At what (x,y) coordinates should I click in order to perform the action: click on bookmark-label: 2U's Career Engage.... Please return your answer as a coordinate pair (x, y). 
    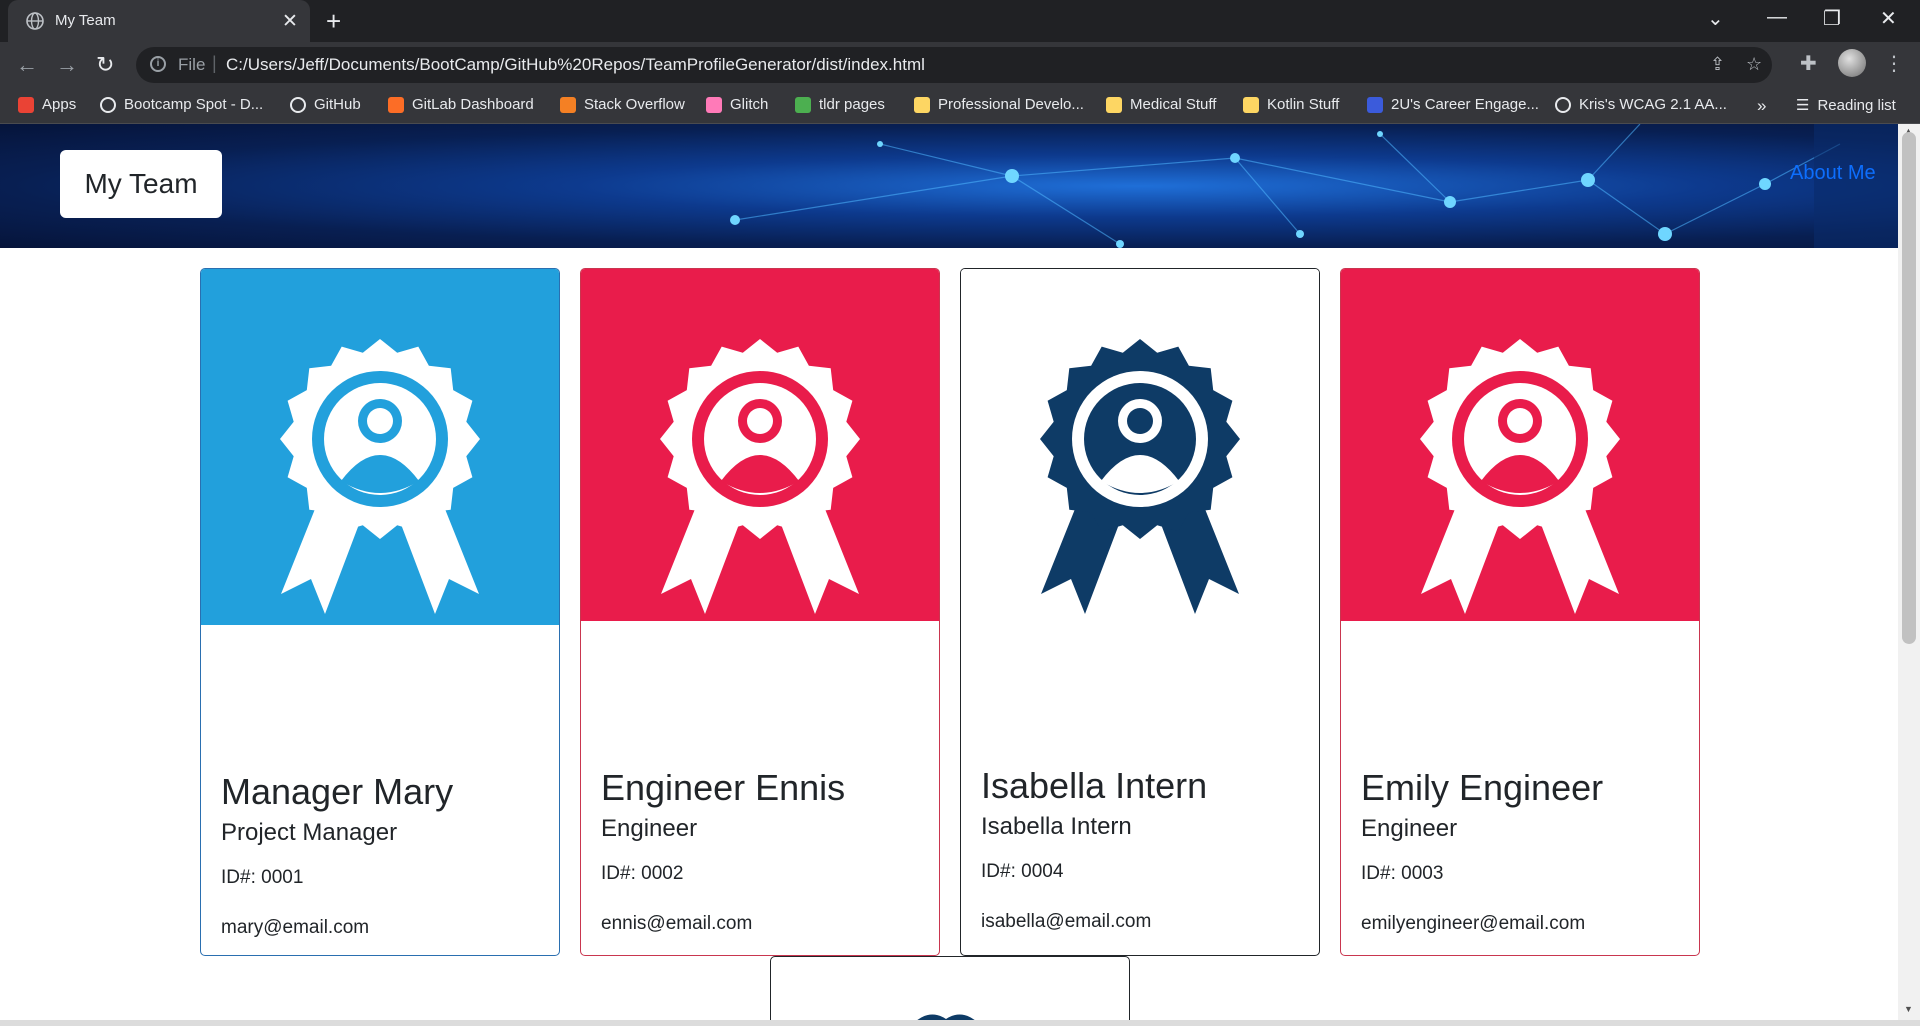
    Looking at the image, I should click on (1465, 104).